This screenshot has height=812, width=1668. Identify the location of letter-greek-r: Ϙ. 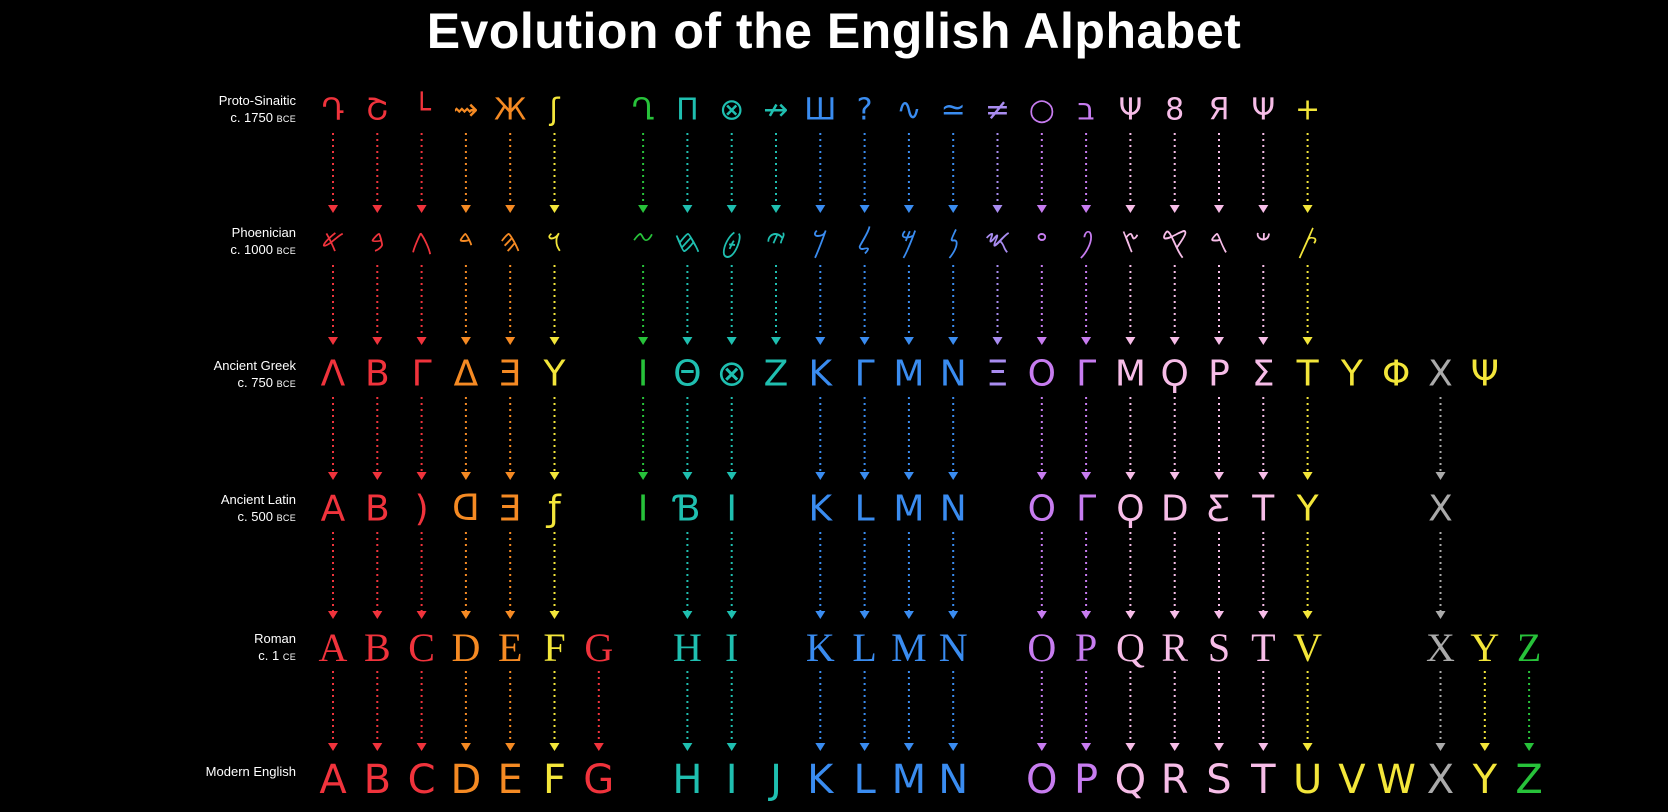
(1175, 374).